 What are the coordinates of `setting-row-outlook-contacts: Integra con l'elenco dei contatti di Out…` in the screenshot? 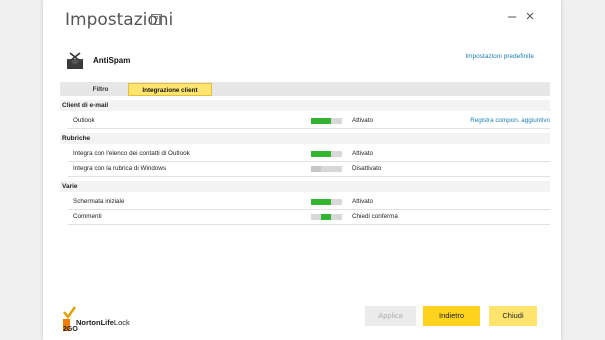 It's located at (309, 154).